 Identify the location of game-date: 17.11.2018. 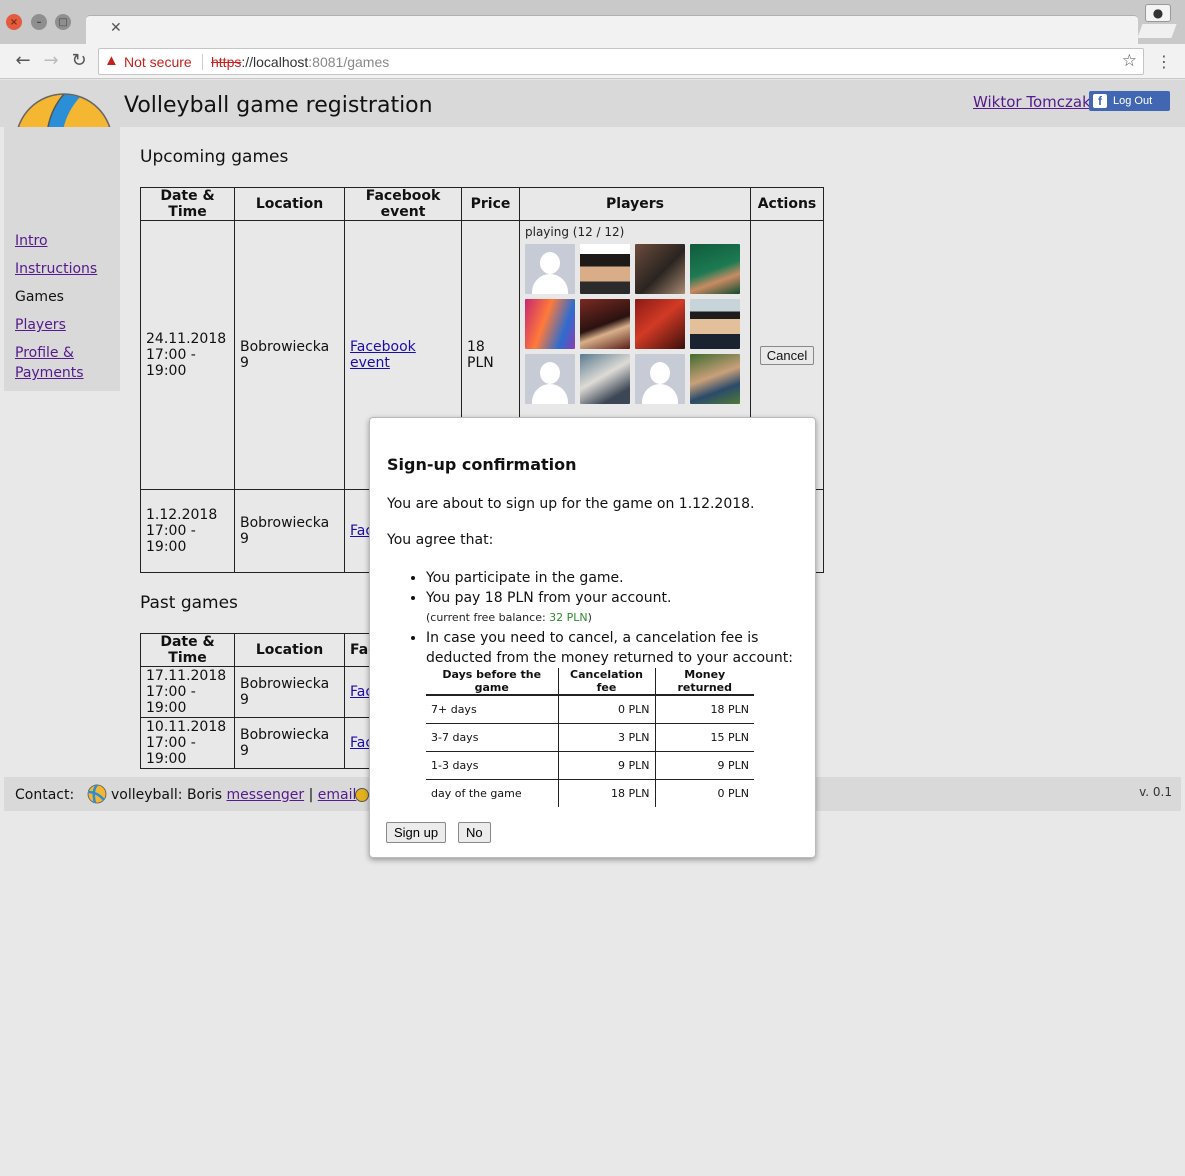
(186, 676).